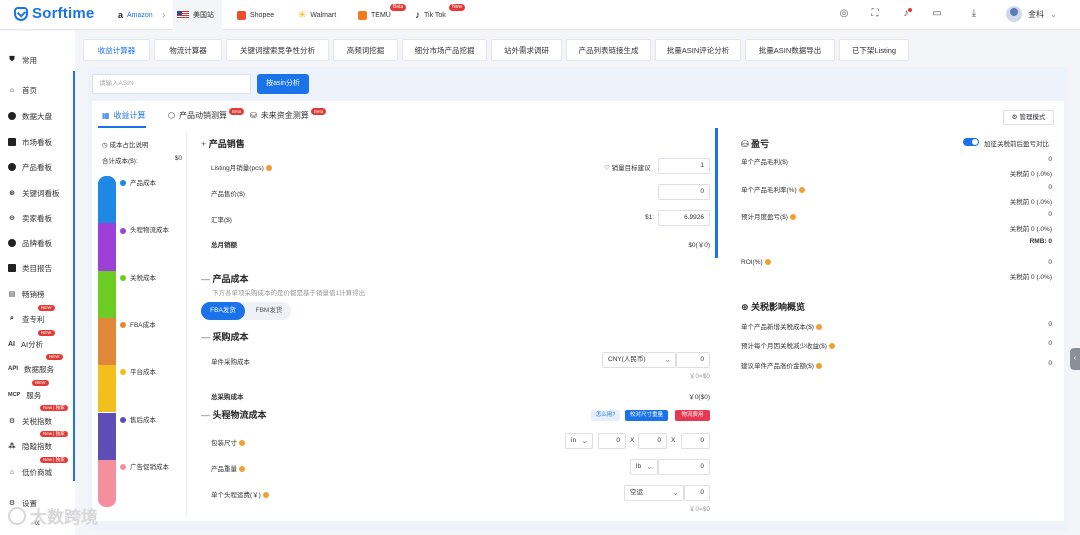  What do you see at coordinates (874, 50) in the screenshot?
I see `tab-delisted: 已下架Listing` at bounding box center [874, 50].